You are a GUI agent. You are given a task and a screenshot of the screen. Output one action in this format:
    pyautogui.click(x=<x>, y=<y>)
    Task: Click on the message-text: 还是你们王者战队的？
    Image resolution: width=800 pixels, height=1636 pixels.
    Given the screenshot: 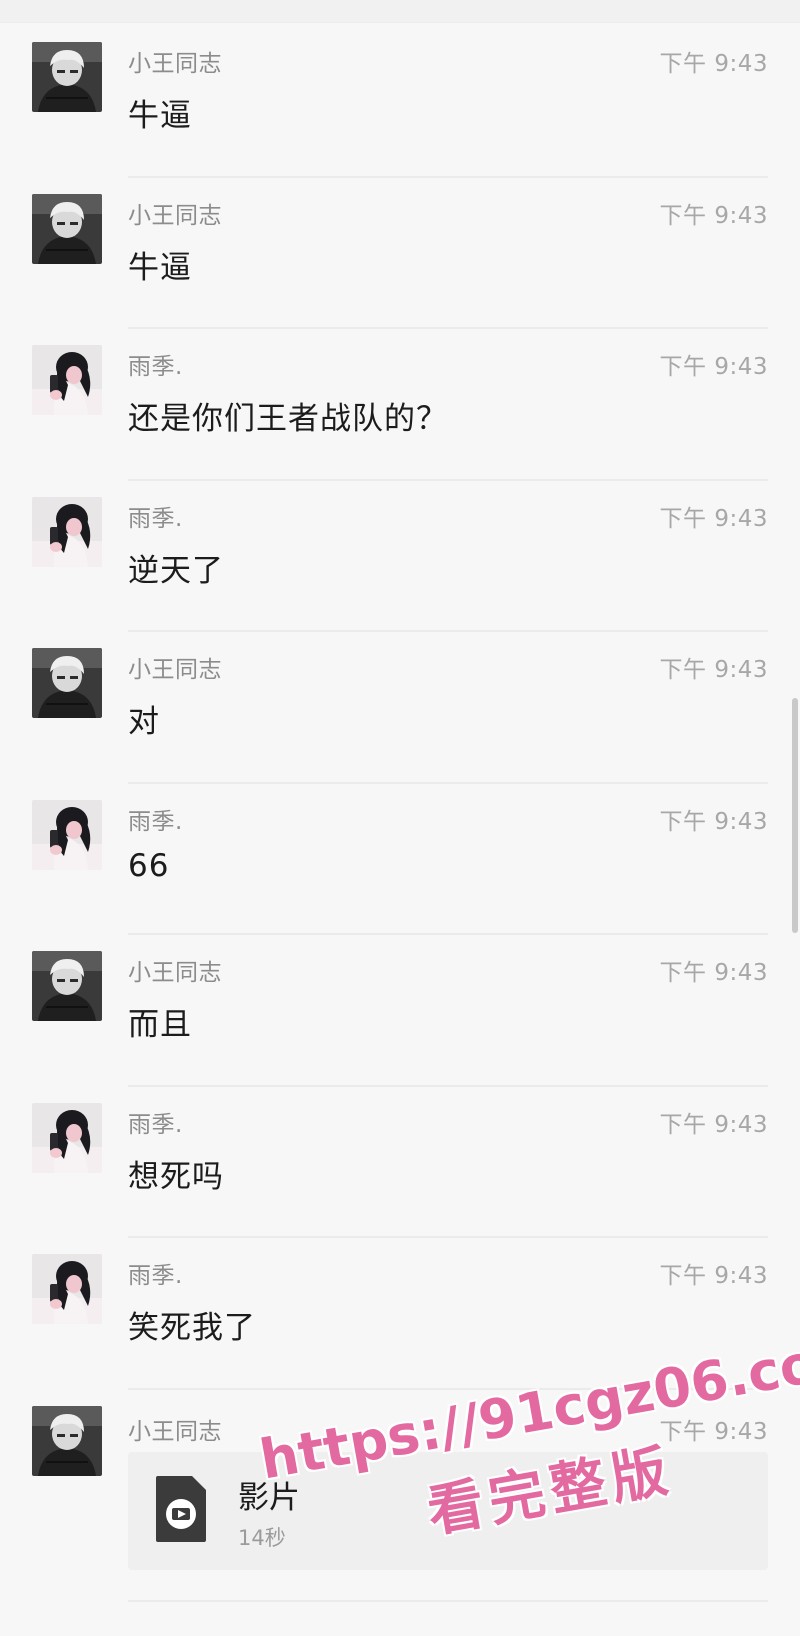 What is the action you would take?
    pyautogui.click(x=288, y=415)
    